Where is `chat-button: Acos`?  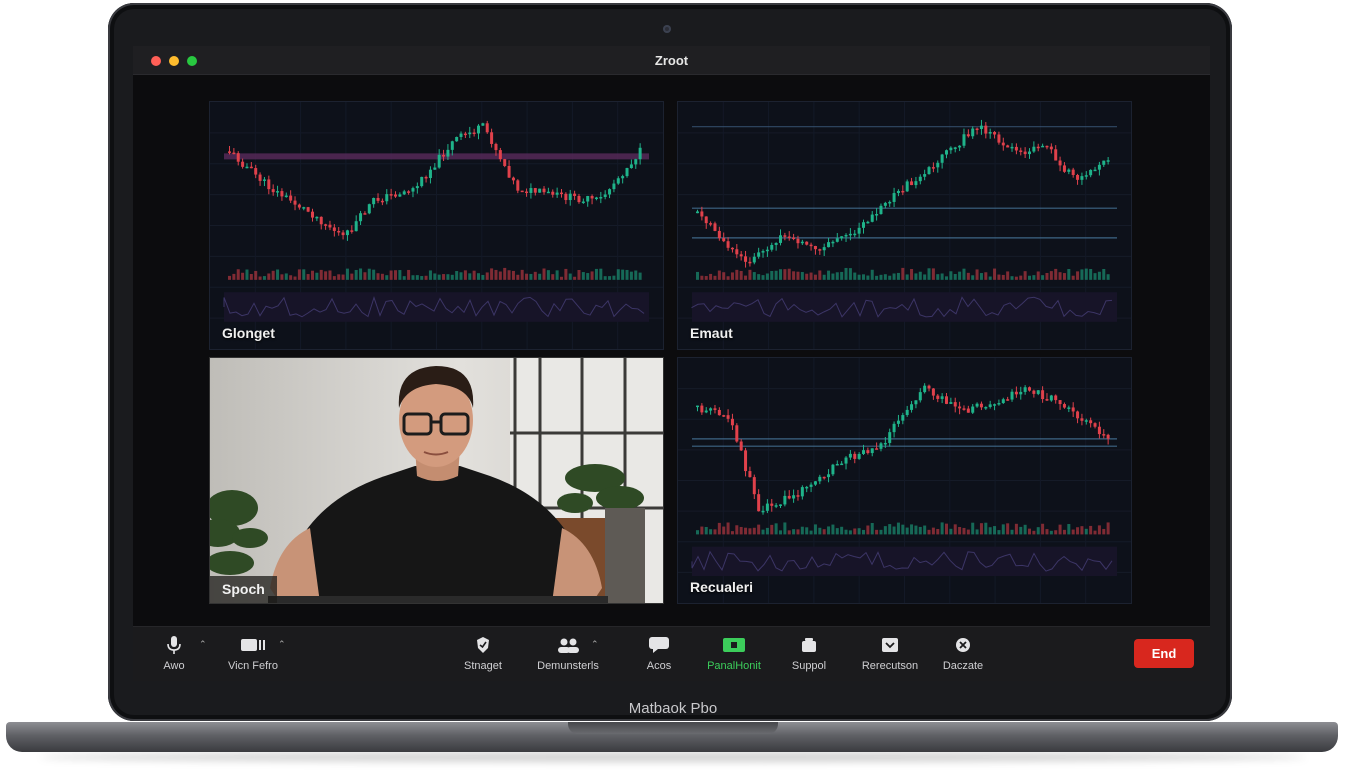
chat-button: Acos is located at coordinates (659, 653).